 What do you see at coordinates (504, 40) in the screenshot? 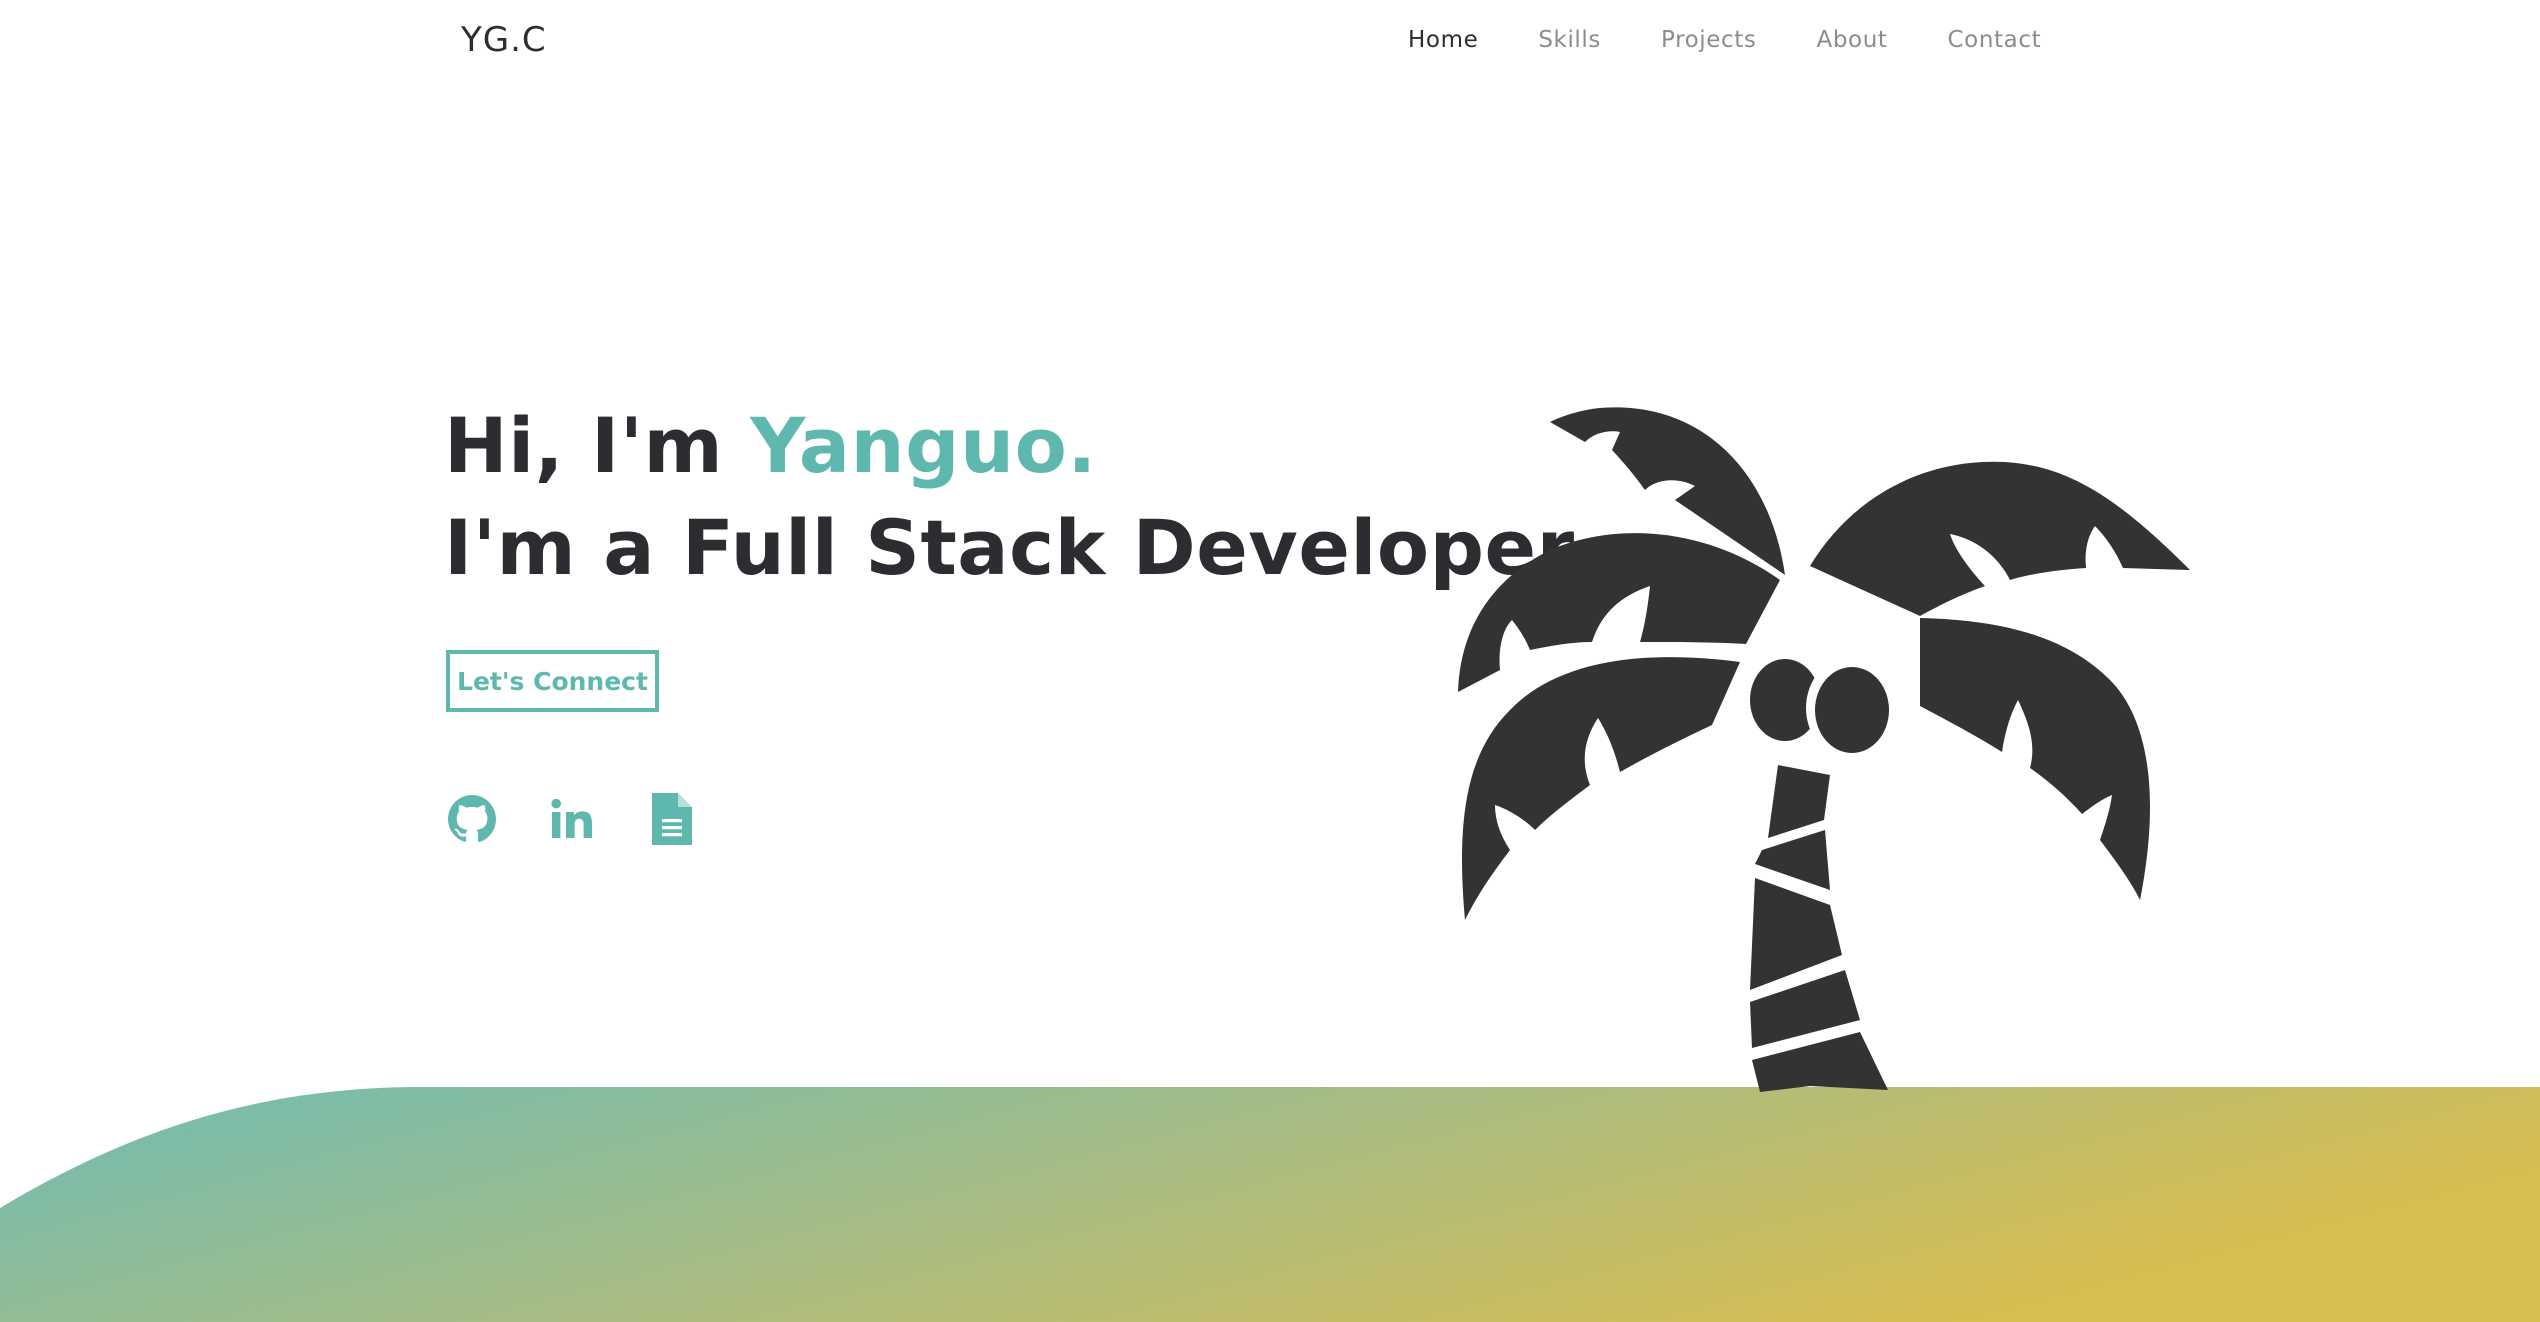
I see `site-logo: YG.C` at bounding box center [504, 40].